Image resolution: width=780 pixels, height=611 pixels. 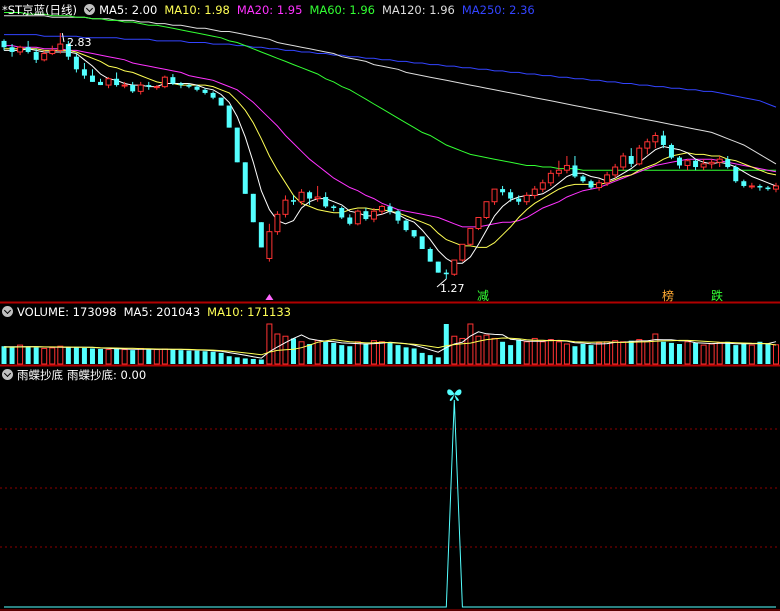 What do you see at coordinates (454, 395) in the screenshot?
I see `butterfly-icon` at bounding box center [454, 395].